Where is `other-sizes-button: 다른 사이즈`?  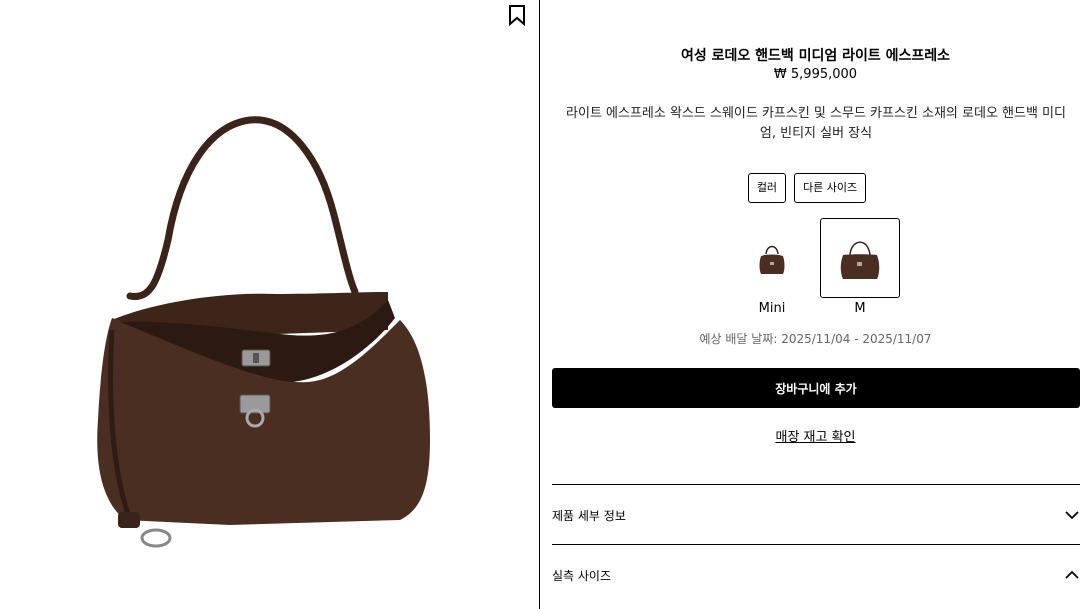
other-sizes-button: 다른 사이즈 is located at coordinates (830, 188).